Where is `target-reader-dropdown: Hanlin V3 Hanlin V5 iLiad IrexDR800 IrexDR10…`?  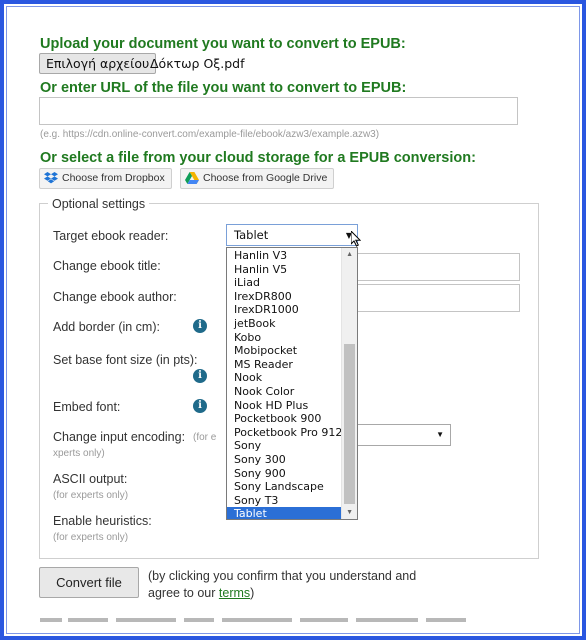
target-reader-dropdown: Hanlin V3 Hanlin V5 iLiad IrexDR800 IrexDR10… is located at coordinates (292, 383).